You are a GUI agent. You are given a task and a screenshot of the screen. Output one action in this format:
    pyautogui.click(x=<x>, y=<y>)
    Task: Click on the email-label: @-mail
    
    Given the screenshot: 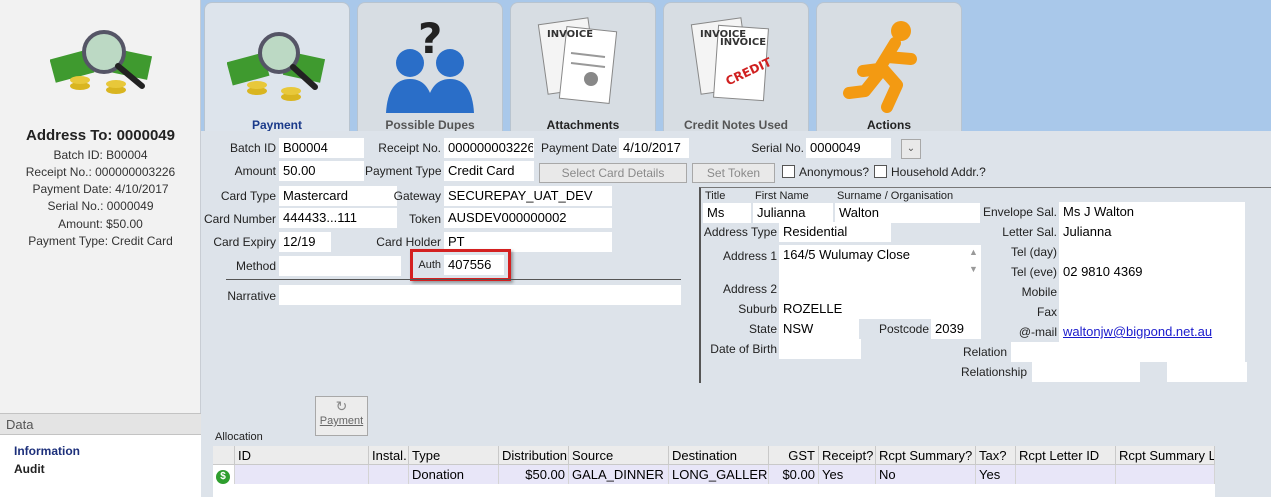 What is the action you would take?
    pyautogui.click(x=1037, y=332)
    